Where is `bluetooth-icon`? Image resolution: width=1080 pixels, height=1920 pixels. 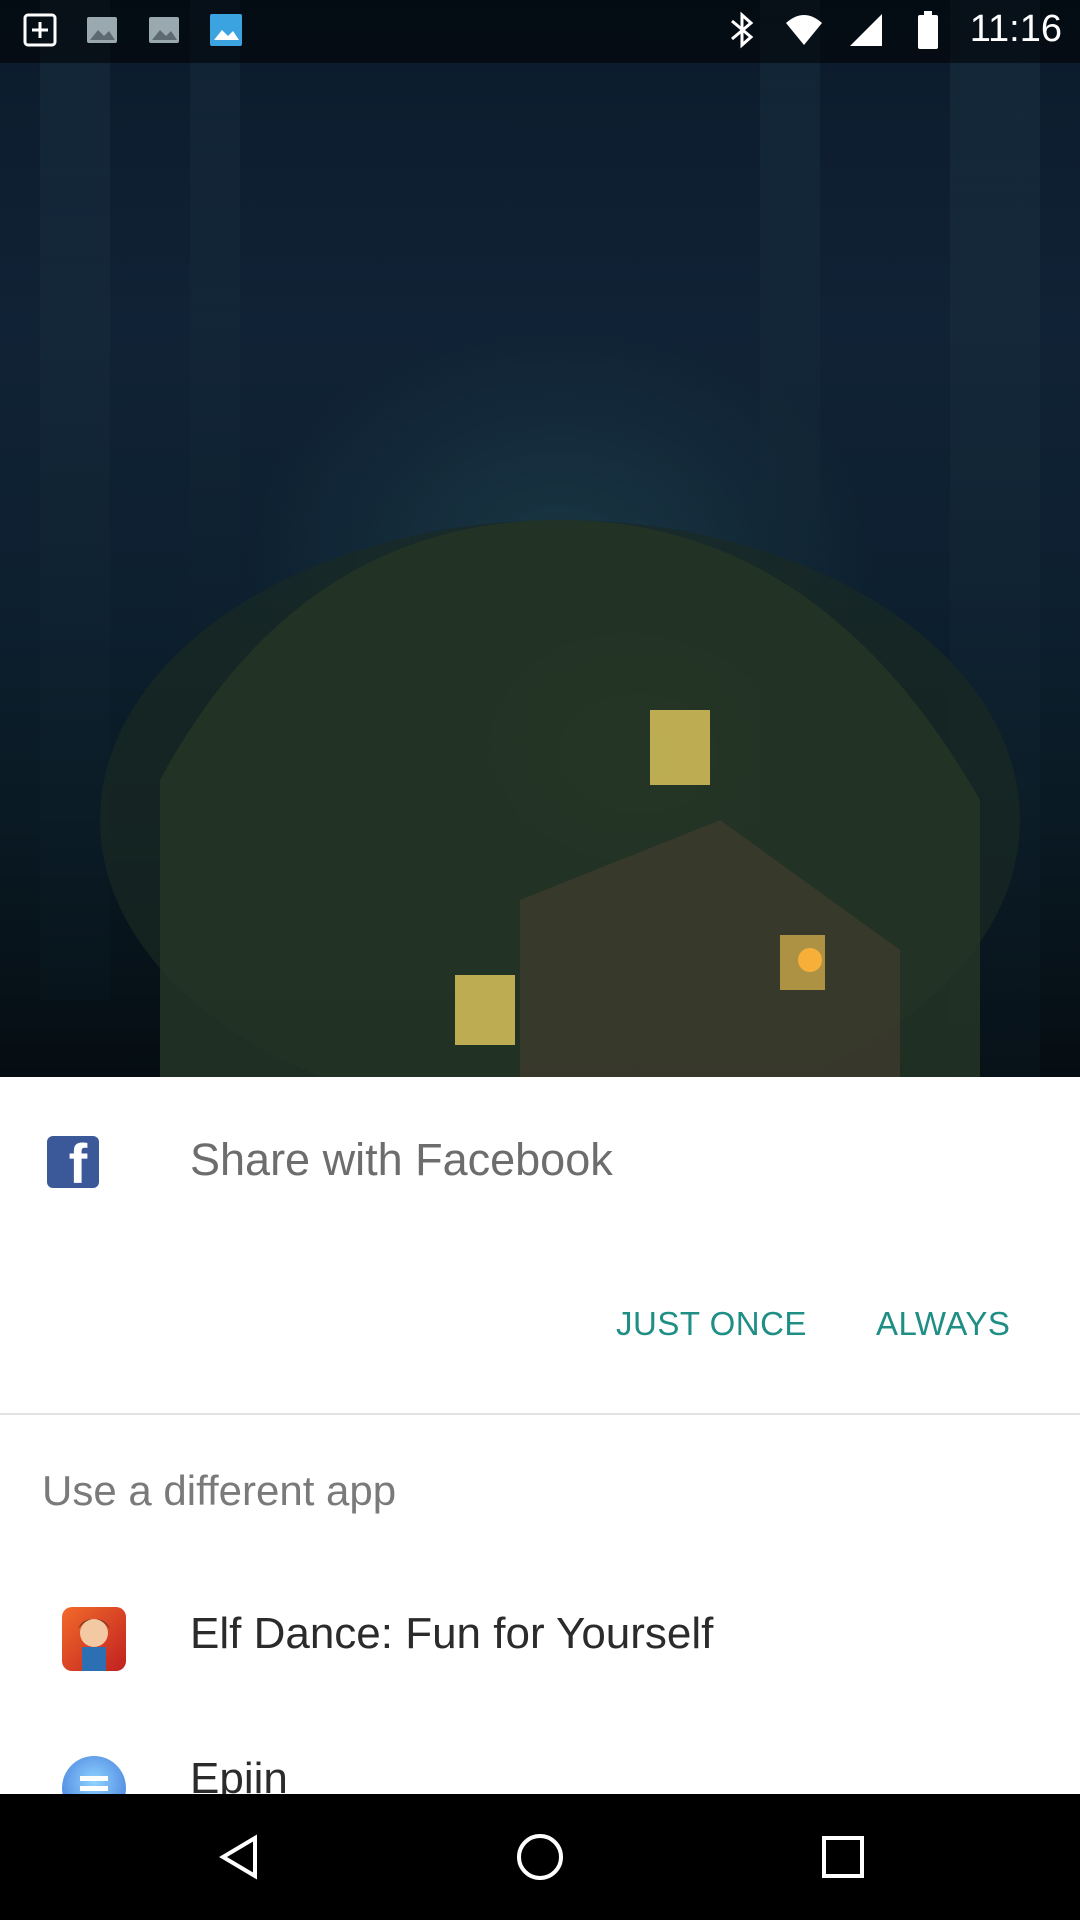
bluetooth-icon is located at coordinates (742, 30).